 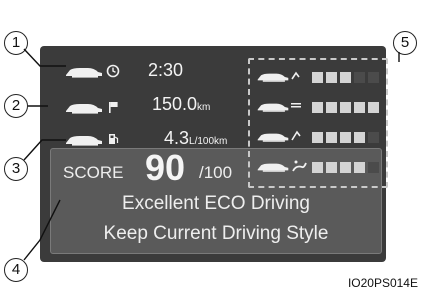 What do you see at coordinates (196, 138) in the screenshot?
I see `fuel-value: 4.3L/100km` at bounding box center [196, 138].